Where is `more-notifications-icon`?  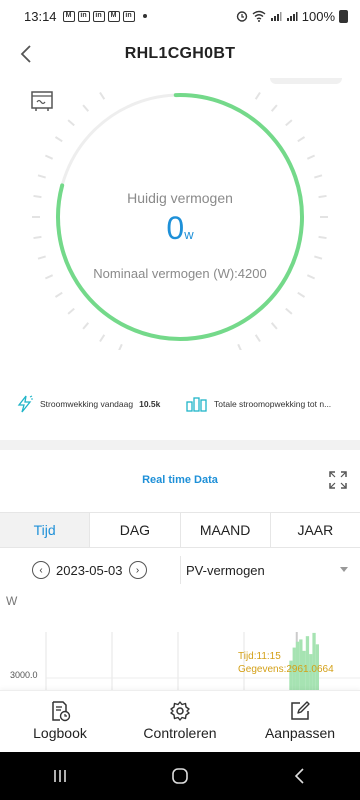 more-notifications-icon is located at coordinates (144, 16).